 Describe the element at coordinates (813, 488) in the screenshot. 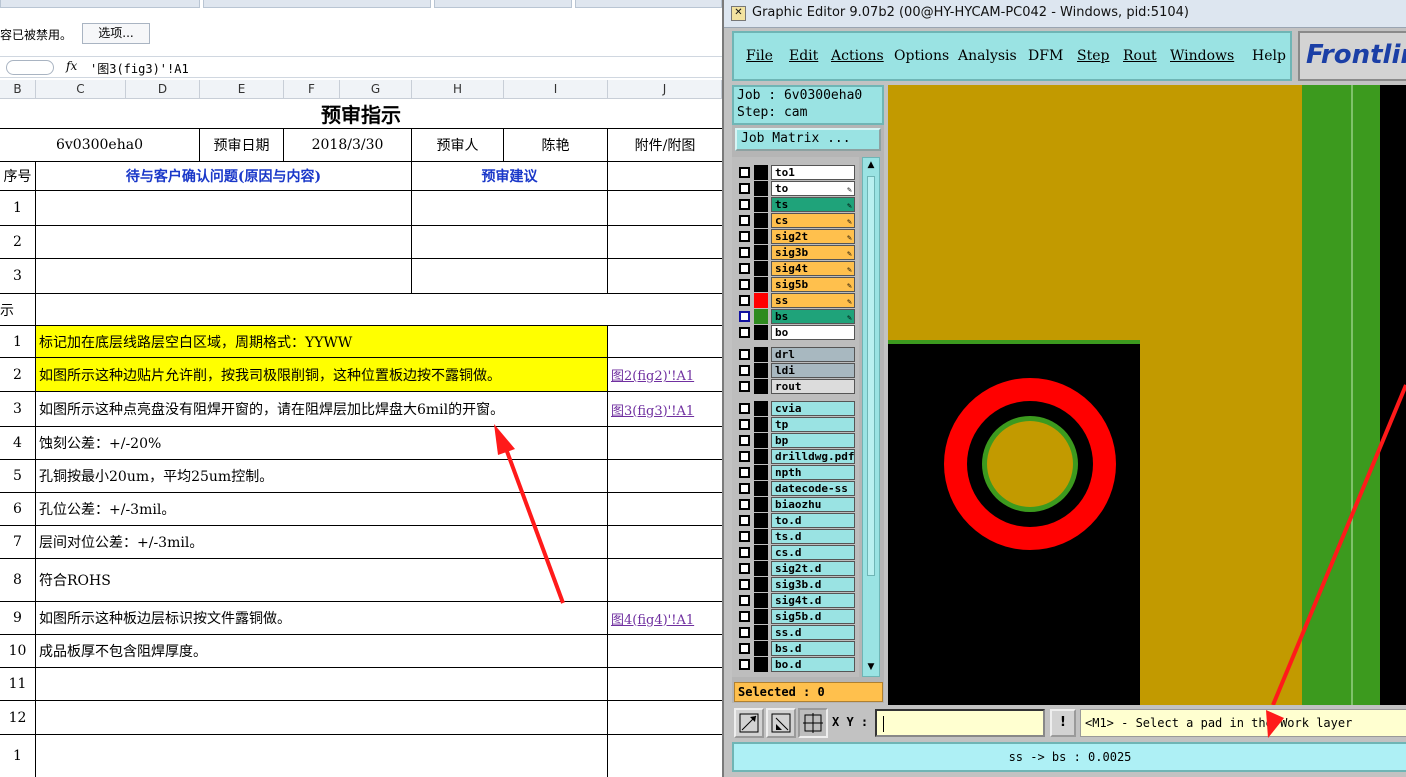

I see `layer-name: datecode-ss` at that location.